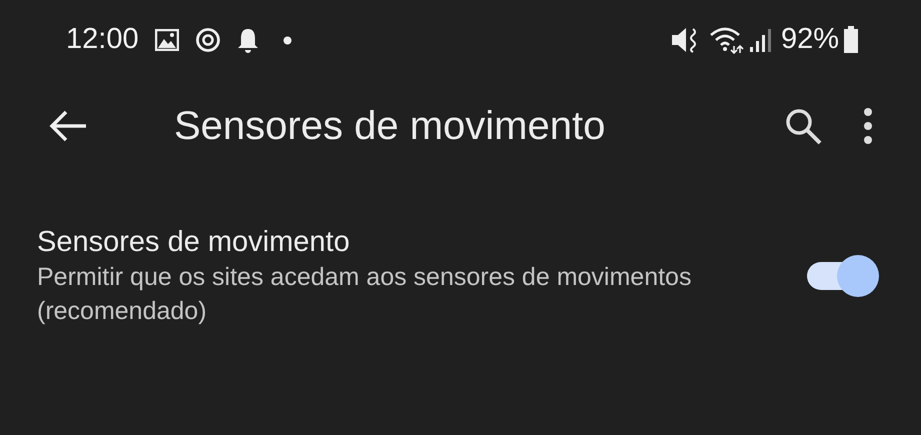 The image size is (921, 435). What do you see at coordinates (207, 40) in the screenshot?
I see `sync-circle-icon` at bounding box center [207, 40].